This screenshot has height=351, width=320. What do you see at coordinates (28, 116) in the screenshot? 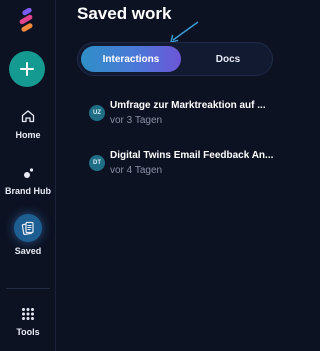
I see `home-icon` at bounding box center [28, 116].